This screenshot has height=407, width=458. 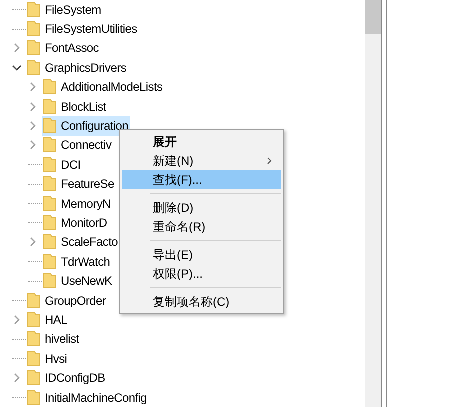 I want to click on tree-item: Configuration, so click(x=86, y=126).